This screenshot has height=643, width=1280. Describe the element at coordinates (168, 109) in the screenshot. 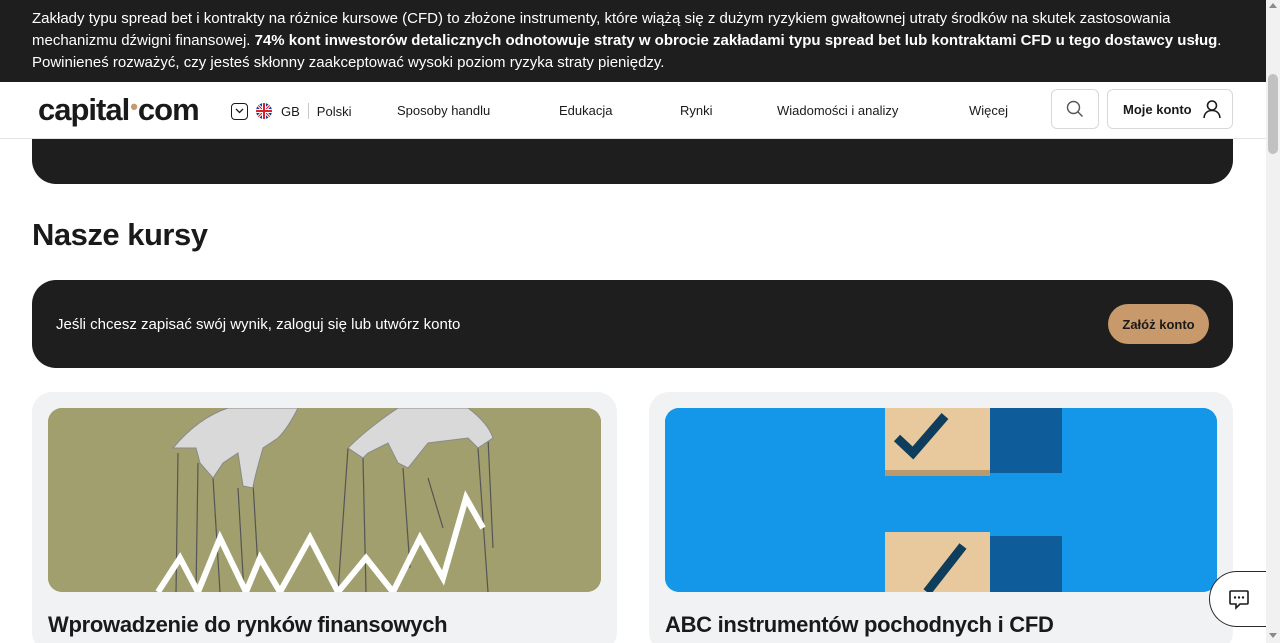

I see `logo-text-right: com` at that location.